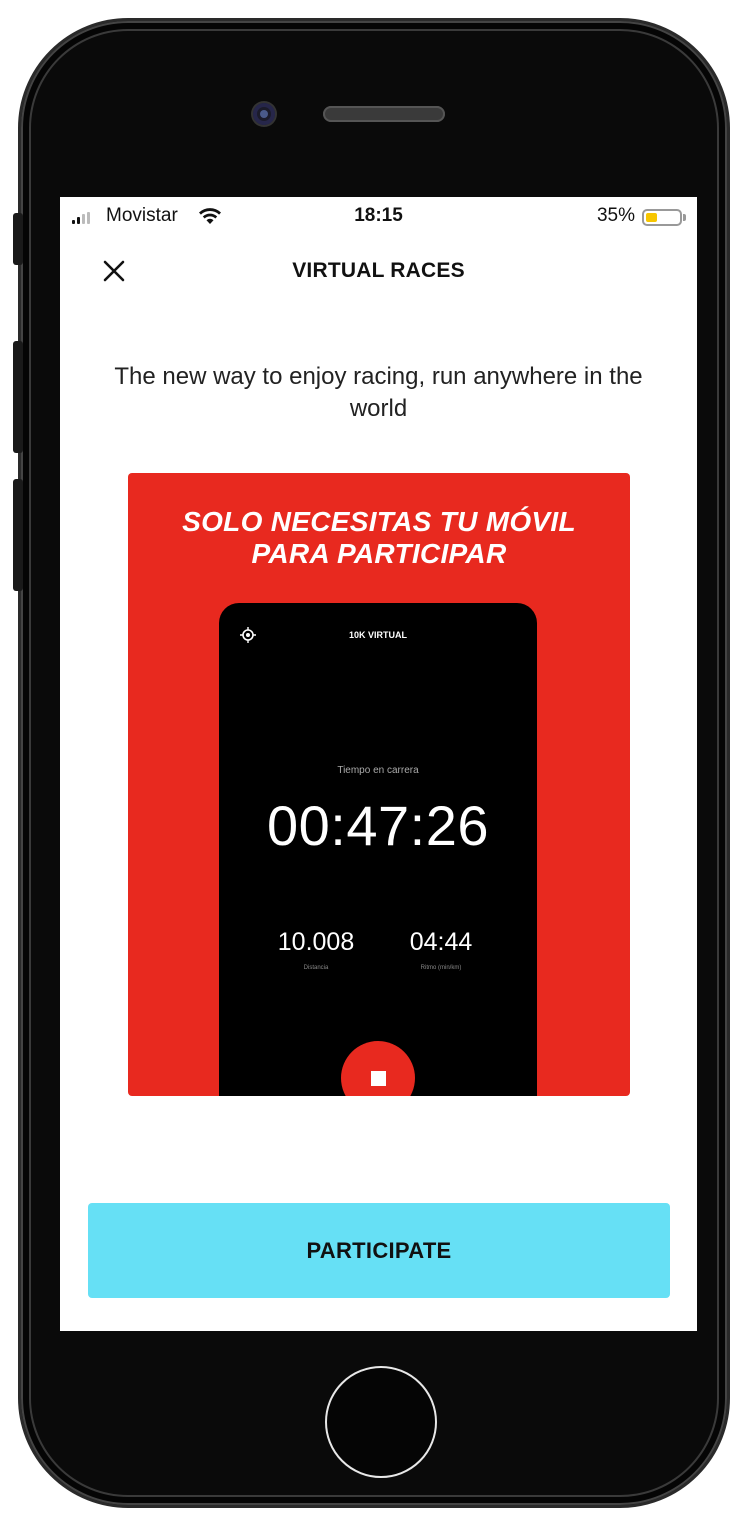 This screenshot has height=1514, width=736. I want to click on promo-heading-line2: PARA PARTICIPAR, so click(379, 553).